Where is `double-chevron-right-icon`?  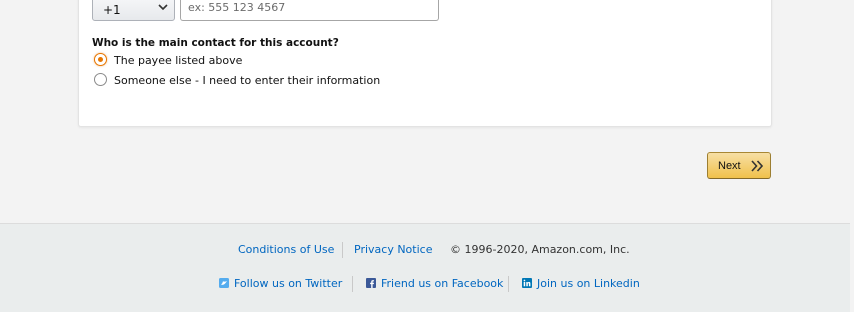
double-chevron-right-icon is located at coordinates (757, 166).